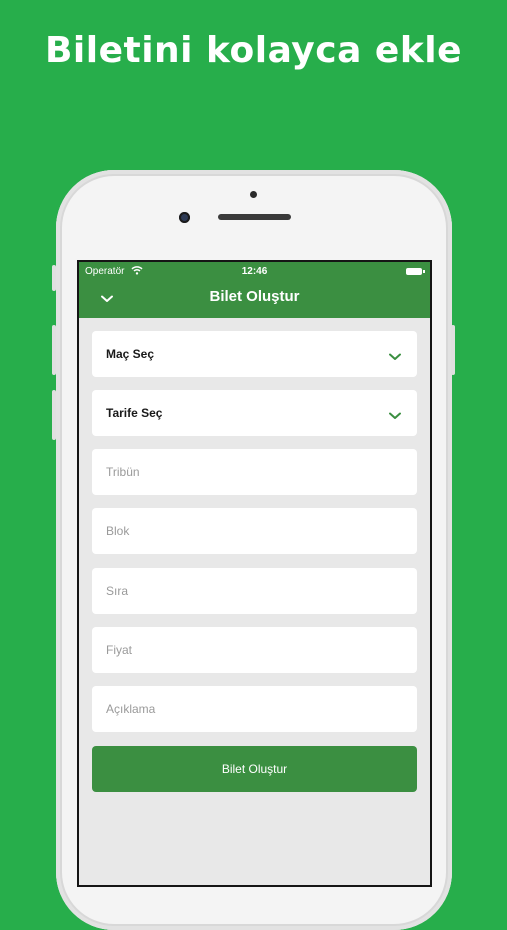 The width and height of the screenshot is (507, 930). I want to click on earpiece-speaker, so click(254, 217).